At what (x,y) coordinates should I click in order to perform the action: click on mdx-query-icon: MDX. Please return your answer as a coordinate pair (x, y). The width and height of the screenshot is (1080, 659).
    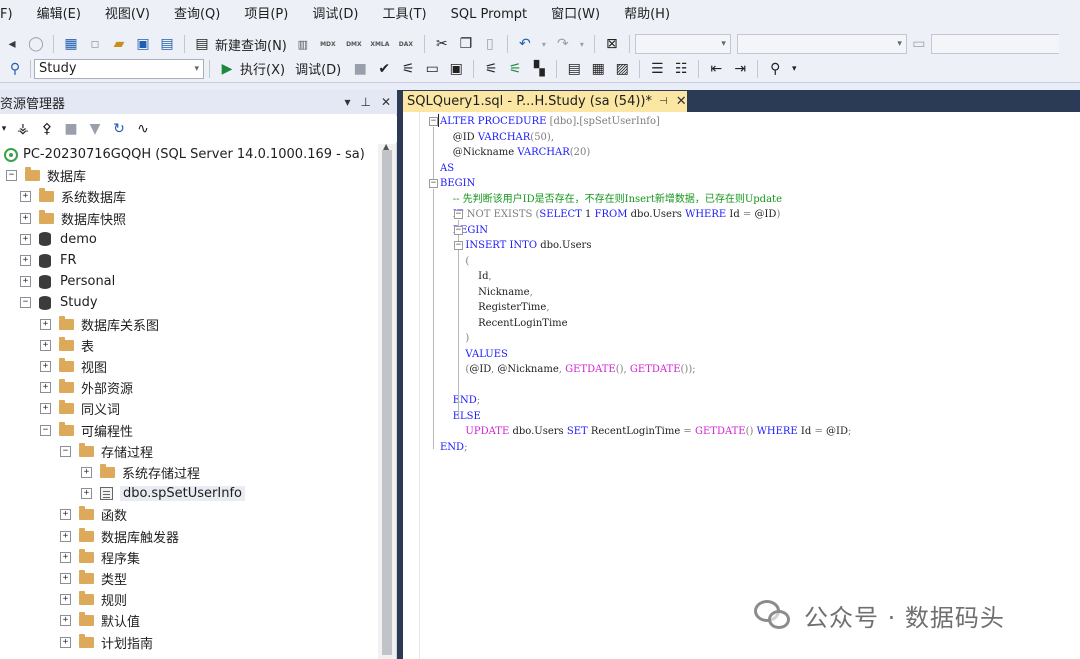
    Looking at the image, I should click on (328, 44).